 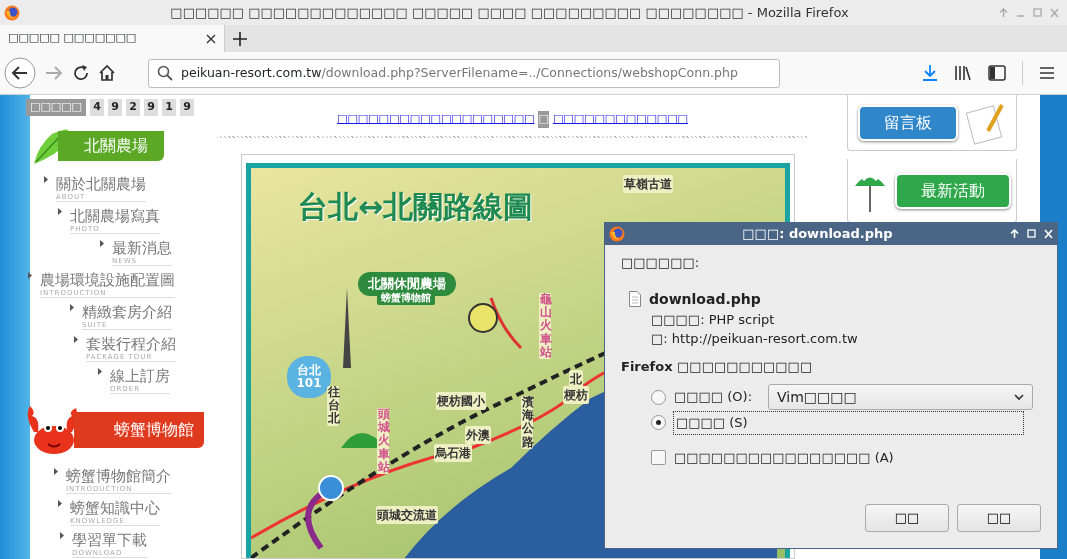 I want to click on reload-icon, so click(x=81, y=73).